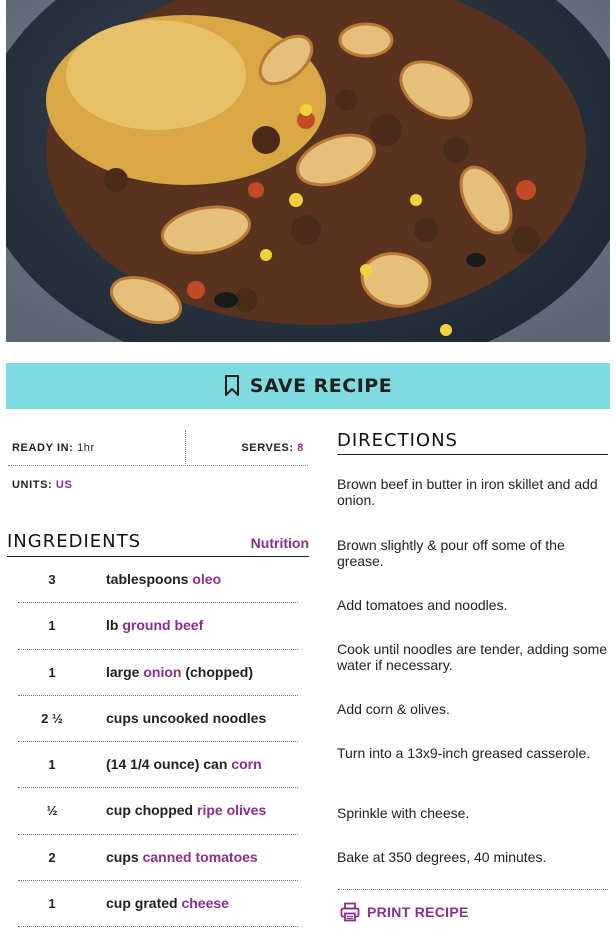 The height and width of the screenshot is (933, 616). I want to click on save-recipe-button: SAVE RECIPE, so click(308, 386).